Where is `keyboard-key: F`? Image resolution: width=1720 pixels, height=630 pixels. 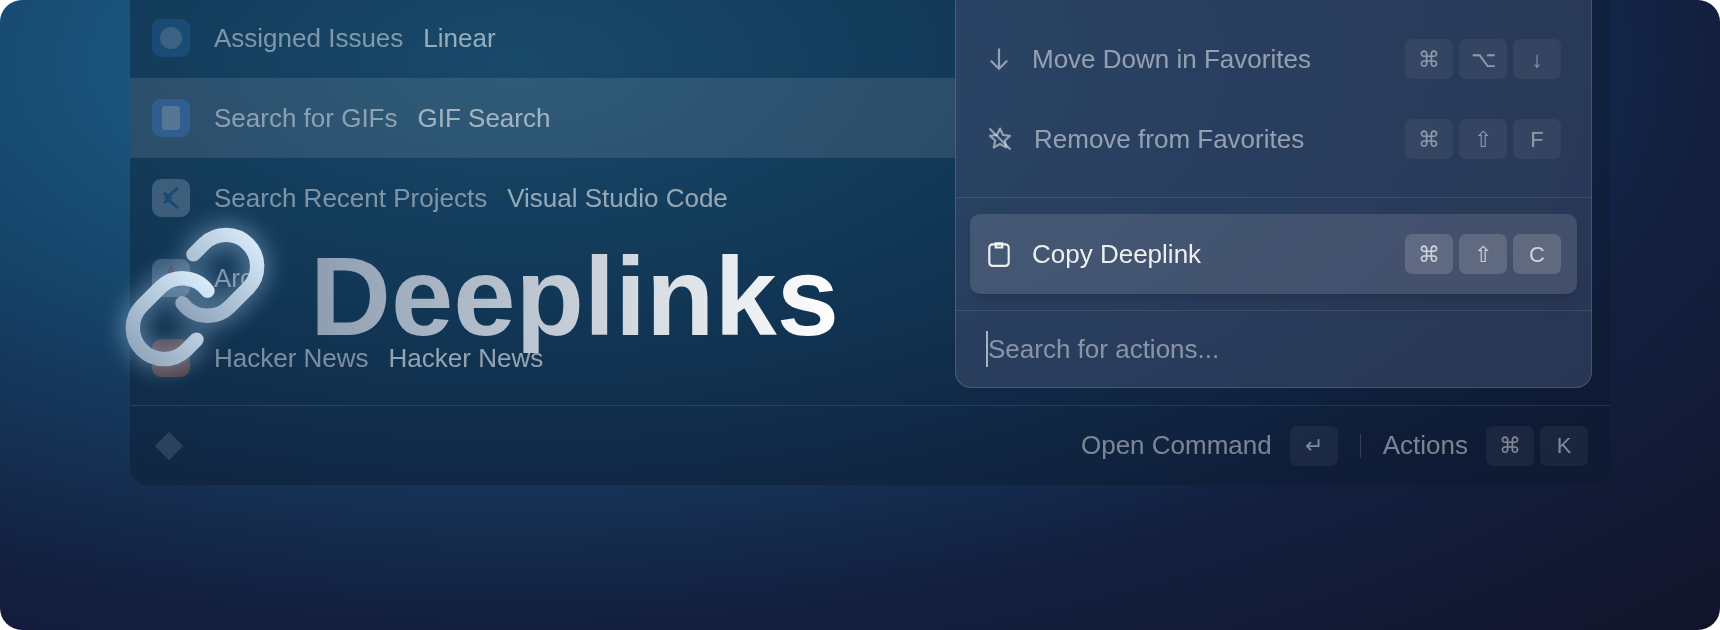 keyboard-key: F is located at coordinates (1537, 139).